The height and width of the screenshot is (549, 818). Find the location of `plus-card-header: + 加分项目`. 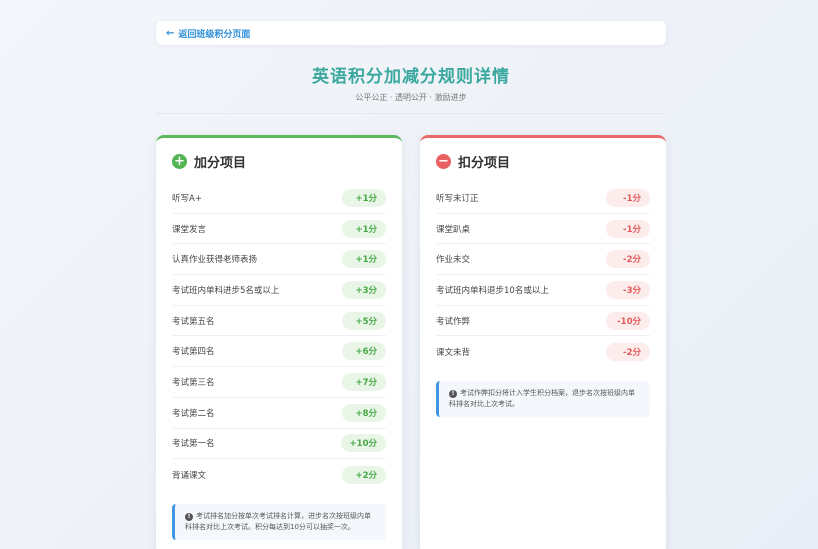

plus-card-header: + 加分项目 is located at coordinates (279, 161).